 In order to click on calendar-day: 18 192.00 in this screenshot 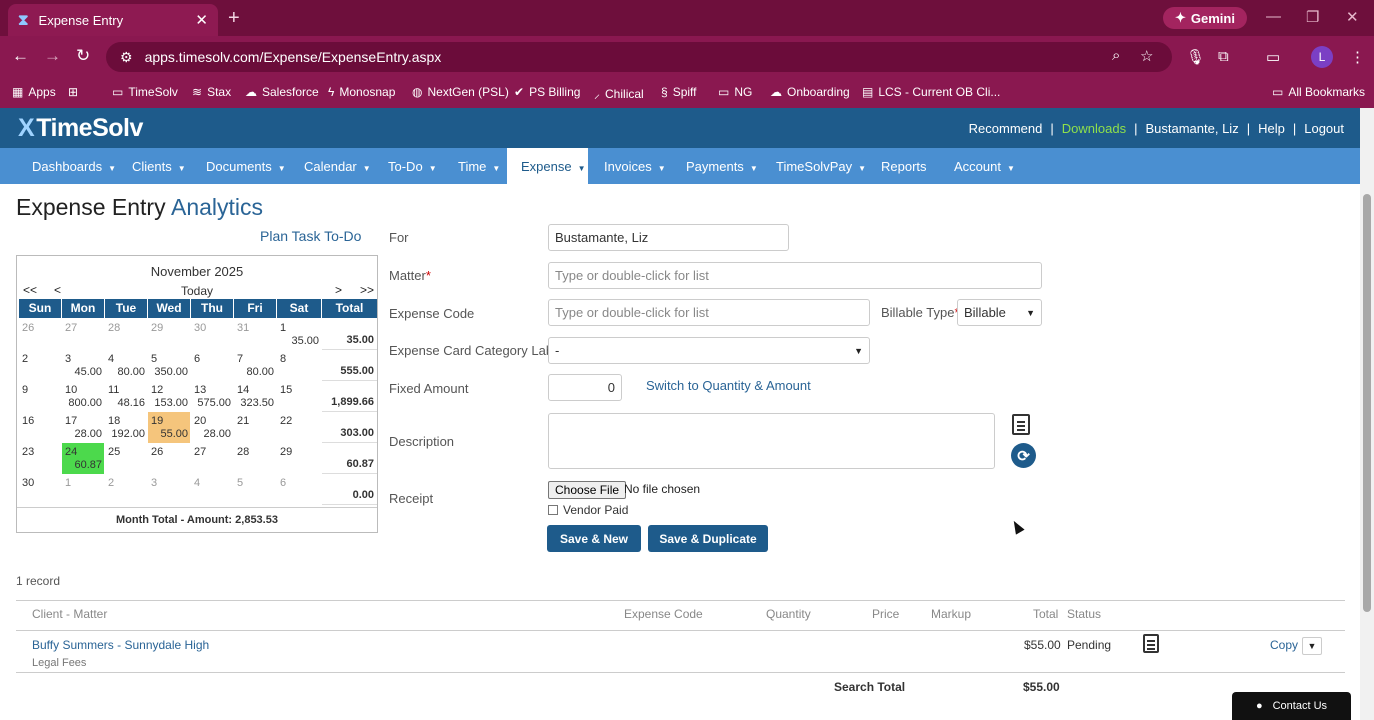, I will do `click(126, 427)`.